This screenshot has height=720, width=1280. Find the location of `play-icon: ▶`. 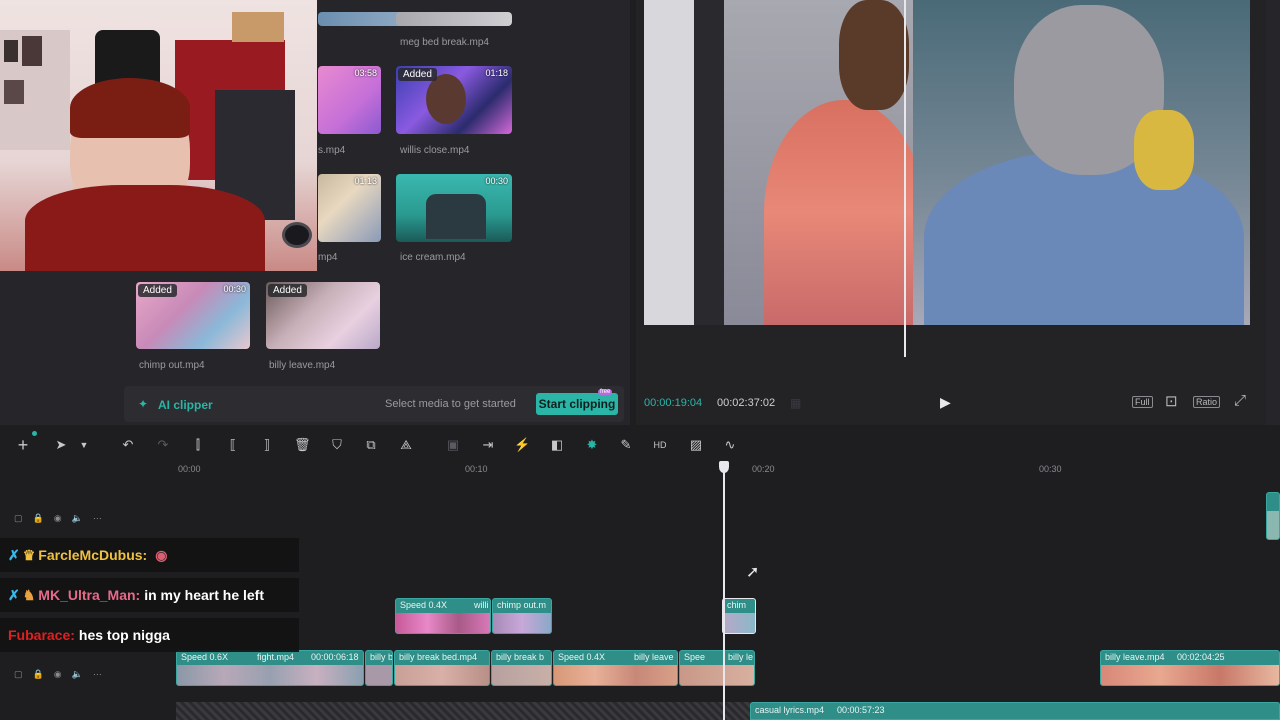

play-icon: ▶ is located at coordinates (945, 402).